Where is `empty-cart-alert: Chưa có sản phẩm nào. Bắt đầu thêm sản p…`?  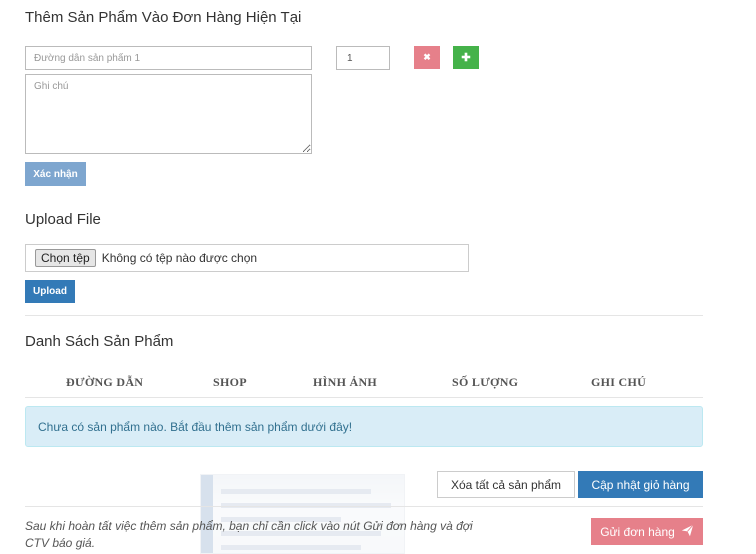 empty-cart-alert: Chưa có sản phẩm nào. Bắt đầu thêm sản p… is located at coordinates (364, 426).